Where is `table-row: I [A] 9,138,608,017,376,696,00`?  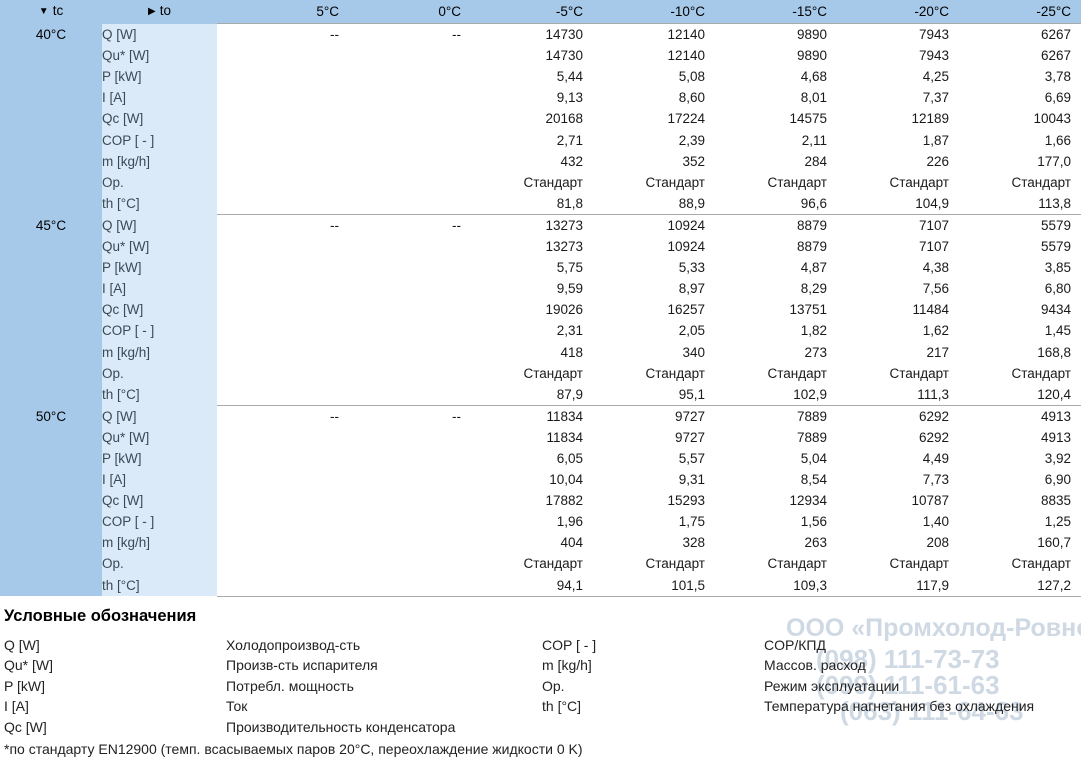 table-row: I [A] 9,138,608,017,376,696,00 is located at coordinates (540, 98).